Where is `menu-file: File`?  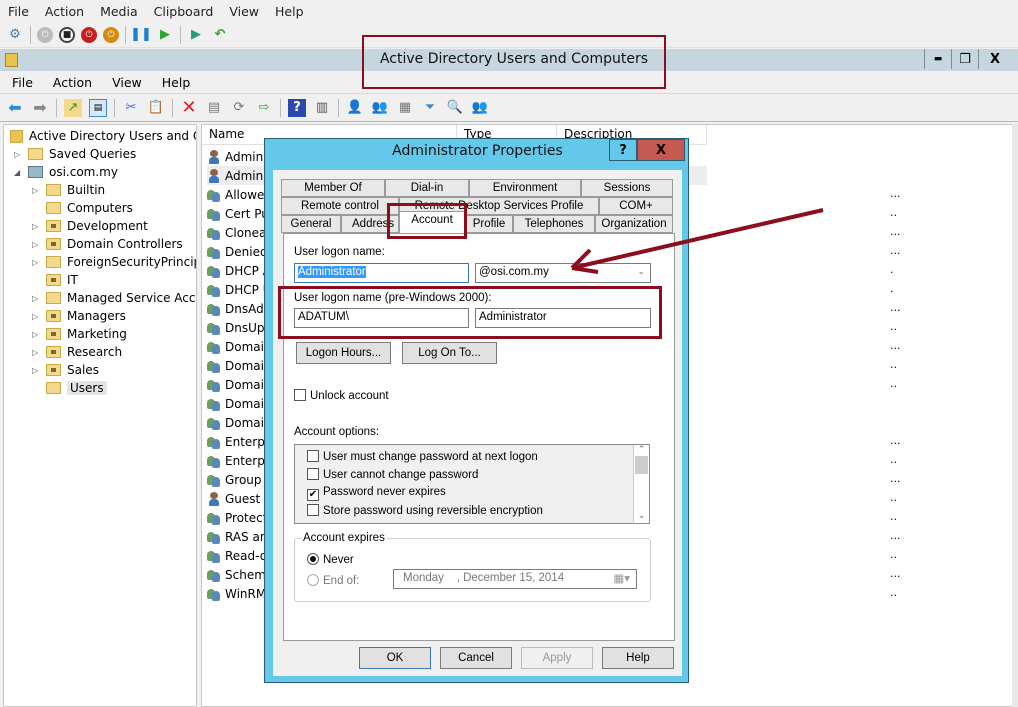 menu-file: File is located at coordinates (22, 82).